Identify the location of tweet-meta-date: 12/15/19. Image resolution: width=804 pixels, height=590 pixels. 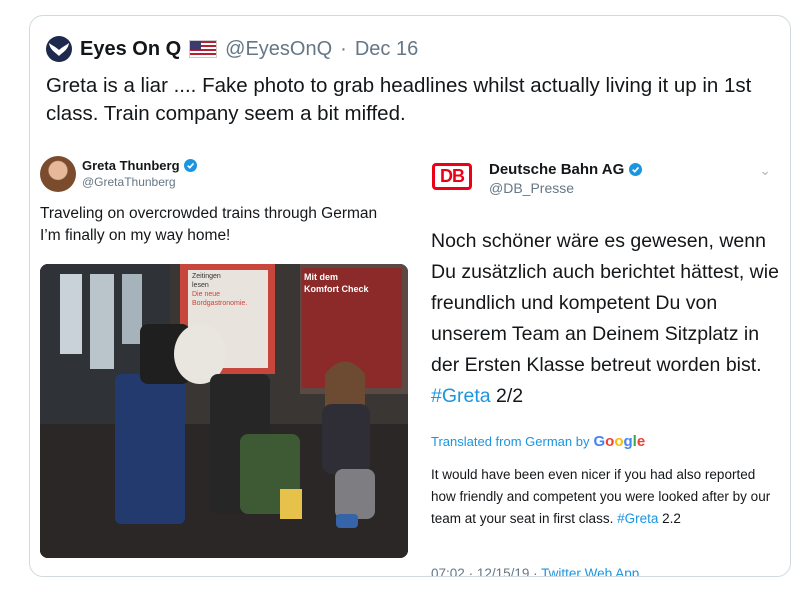
(503, 571).